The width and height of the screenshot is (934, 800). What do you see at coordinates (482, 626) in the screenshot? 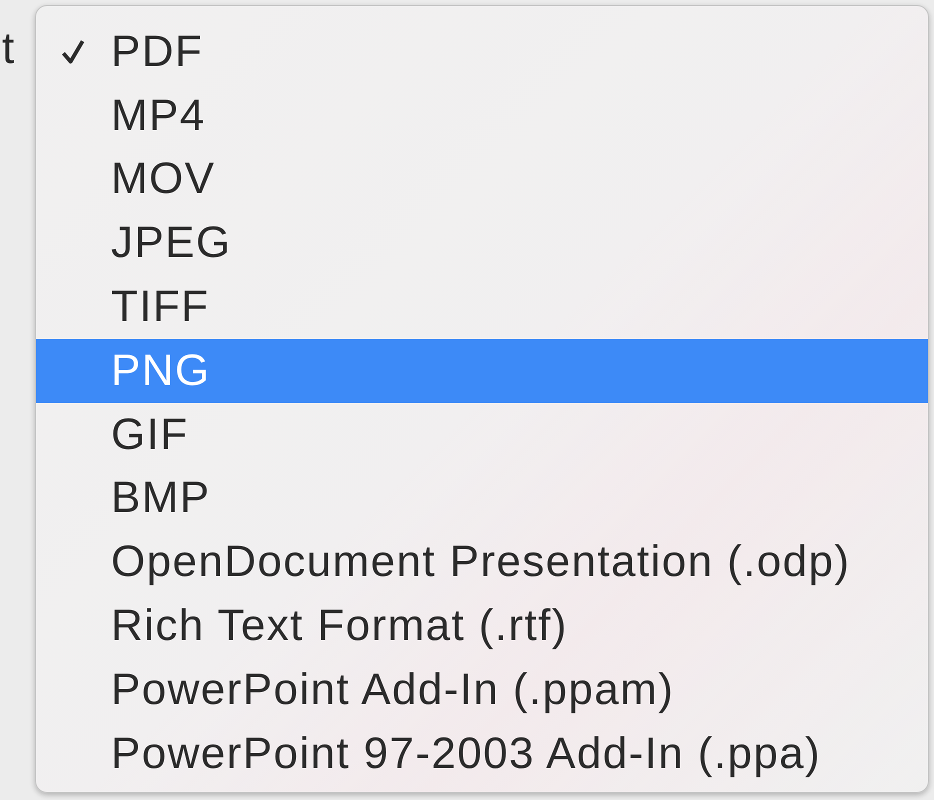
I see `menu-item: Rich Text Format (.rtf)` at bounding box center [482, 626].